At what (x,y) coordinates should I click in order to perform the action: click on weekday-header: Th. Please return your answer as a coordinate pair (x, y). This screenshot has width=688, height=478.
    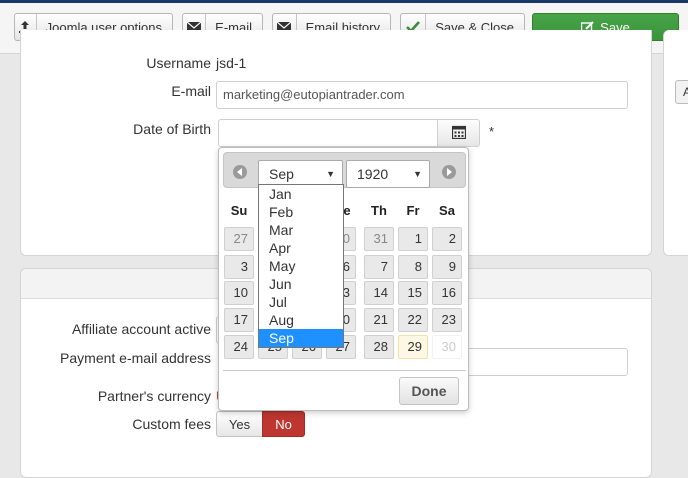
    Looking at the image, I should click on (379, 210).